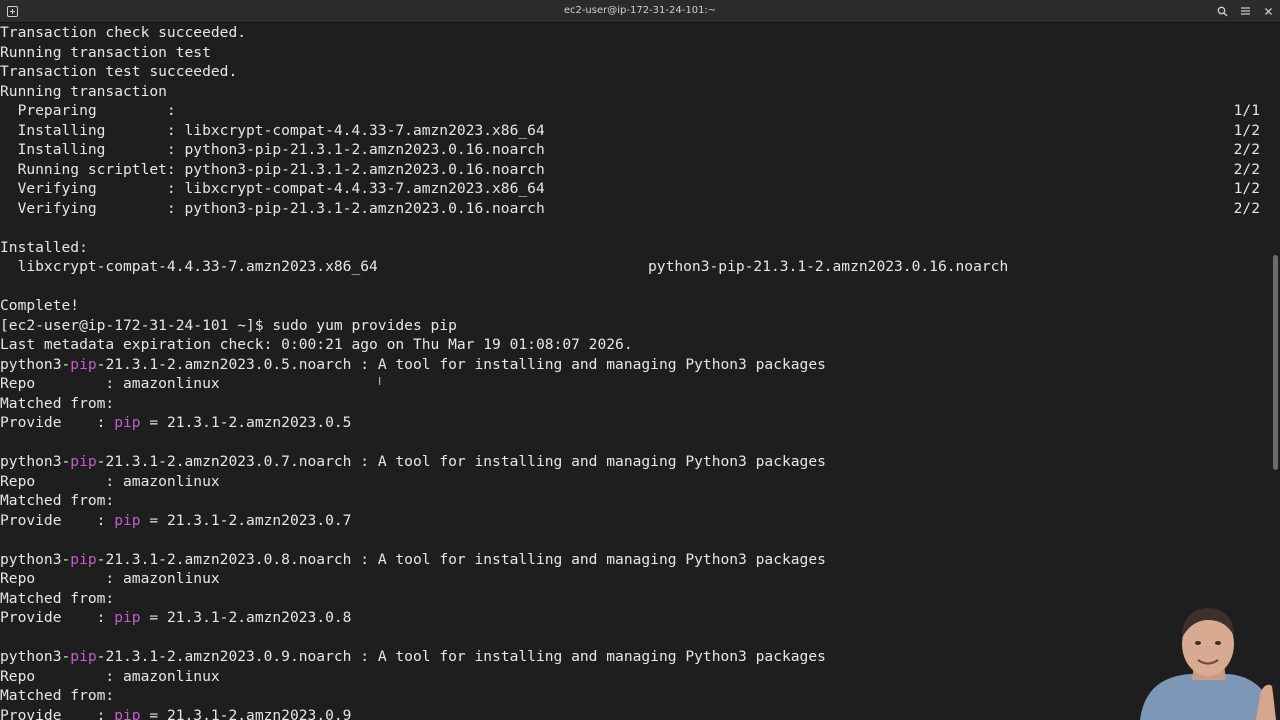 The width and height of the screenshot is (1280, 720). What do you see at coordinates (83, 91) in the screenshot?
I see `line-text: Running transaction` at bounding box center [83, 91].